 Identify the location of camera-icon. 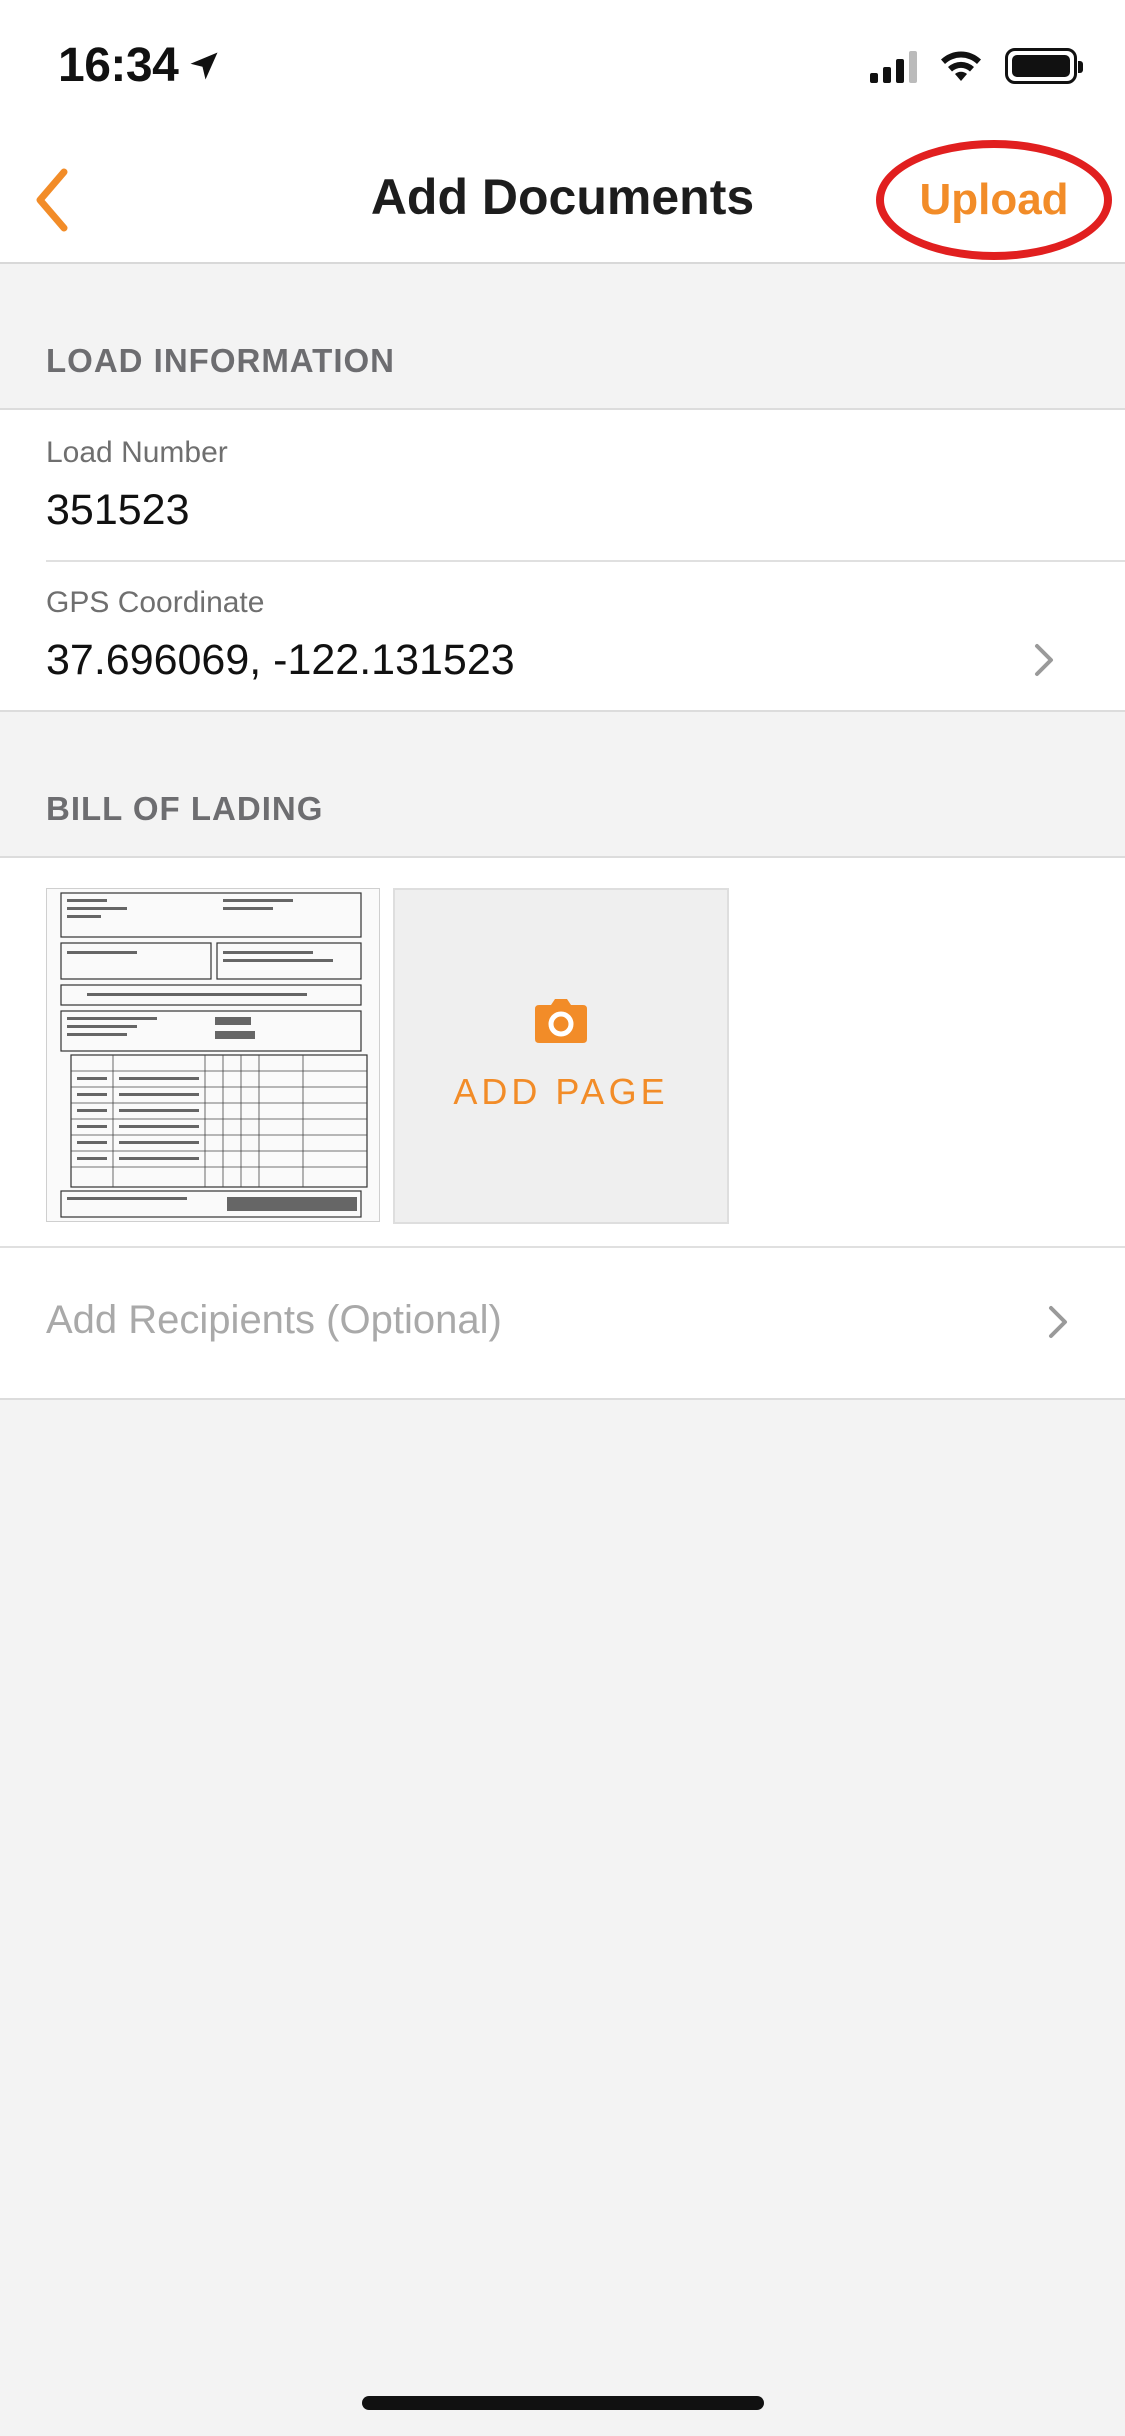
(561, 1021).